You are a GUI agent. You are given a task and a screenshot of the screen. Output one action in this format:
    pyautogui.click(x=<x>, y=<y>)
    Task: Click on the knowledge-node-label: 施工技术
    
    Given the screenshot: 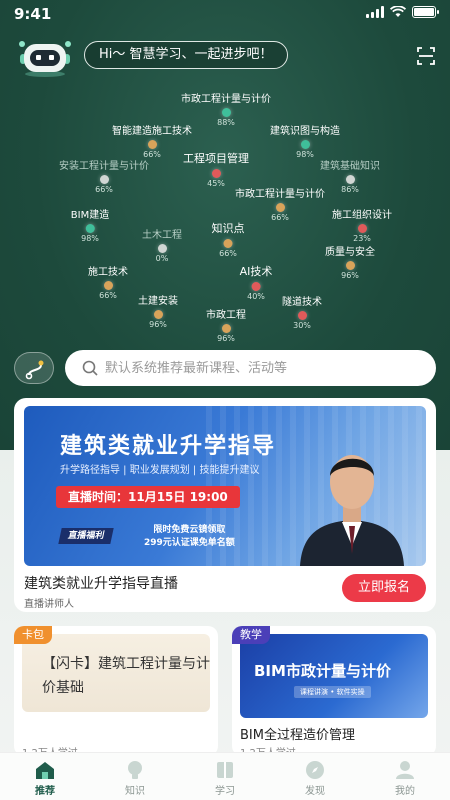 What is the action you would take?
    pyautogui.click(x=108, y=272)
    